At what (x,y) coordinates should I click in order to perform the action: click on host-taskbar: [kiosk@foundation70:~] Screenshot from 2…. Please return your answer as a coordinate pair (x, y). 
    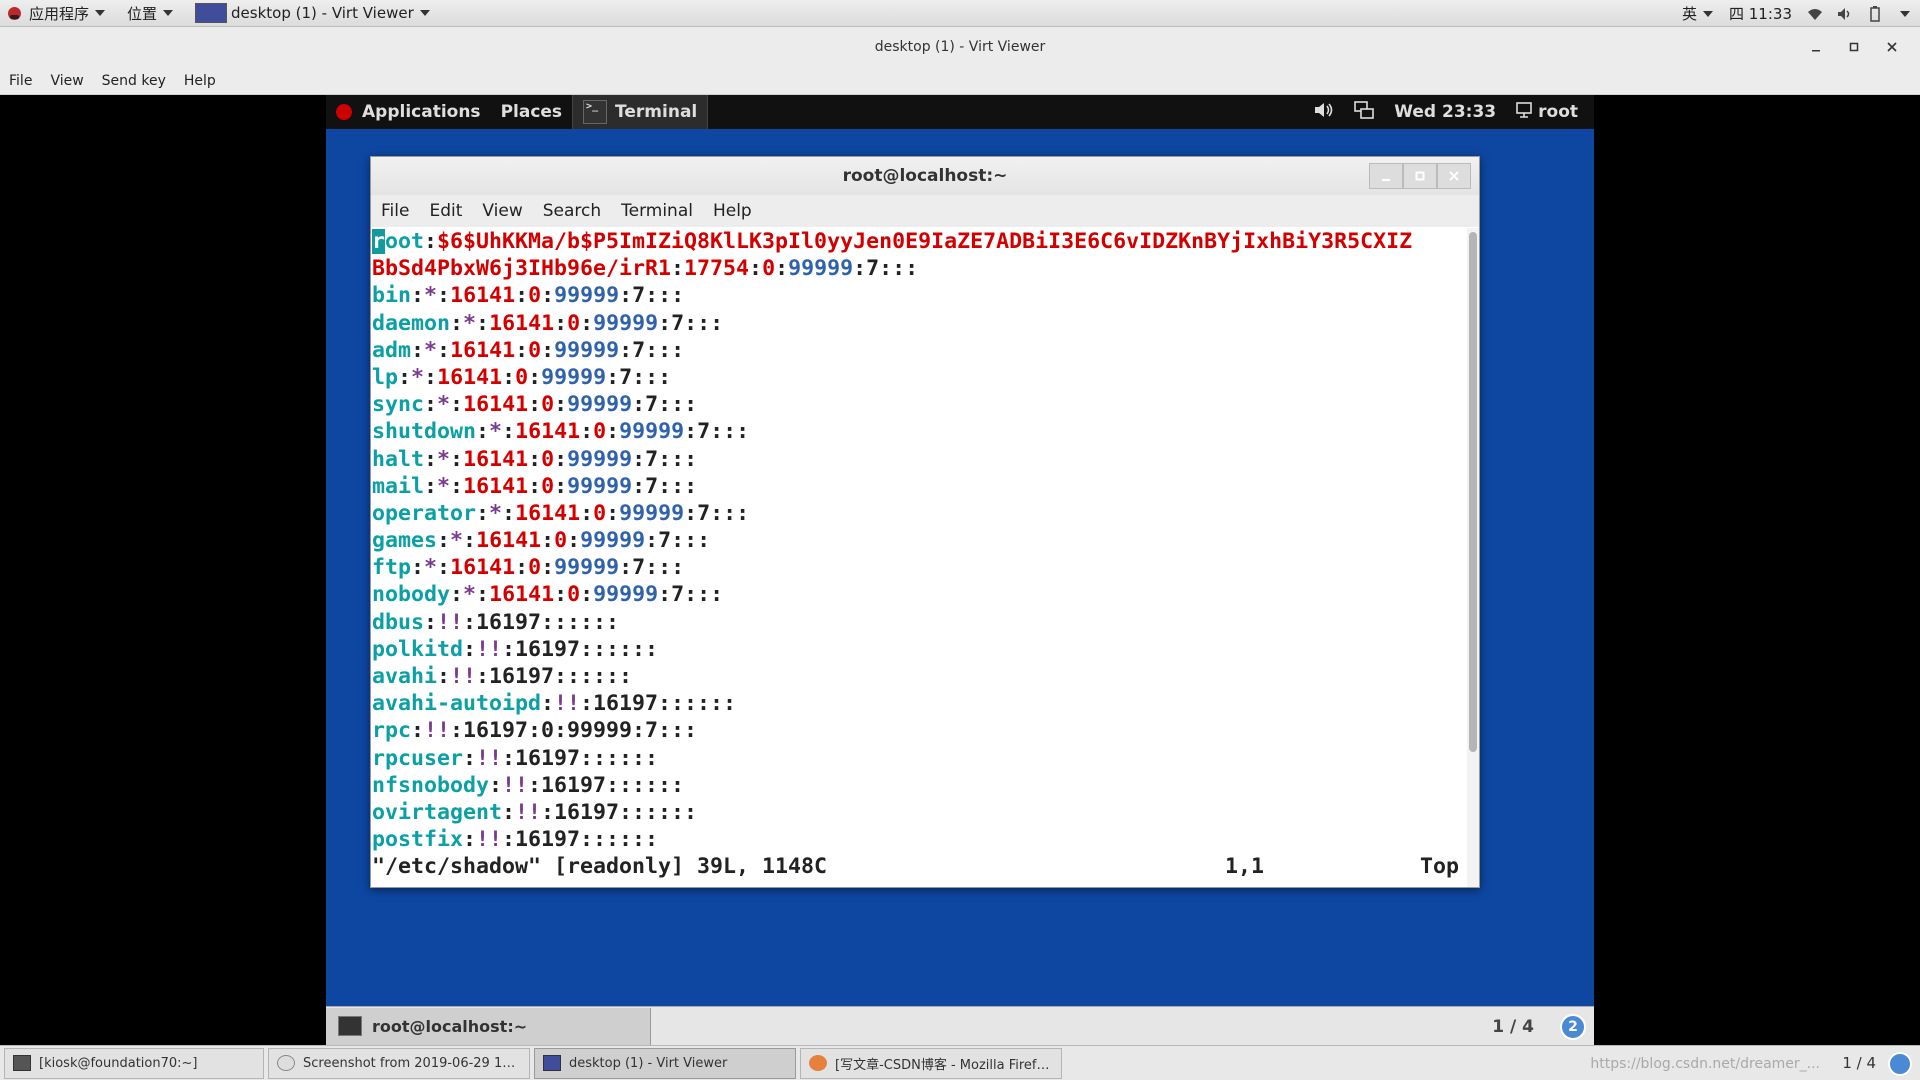
    Looking at the image, I should click on (960, 1062).